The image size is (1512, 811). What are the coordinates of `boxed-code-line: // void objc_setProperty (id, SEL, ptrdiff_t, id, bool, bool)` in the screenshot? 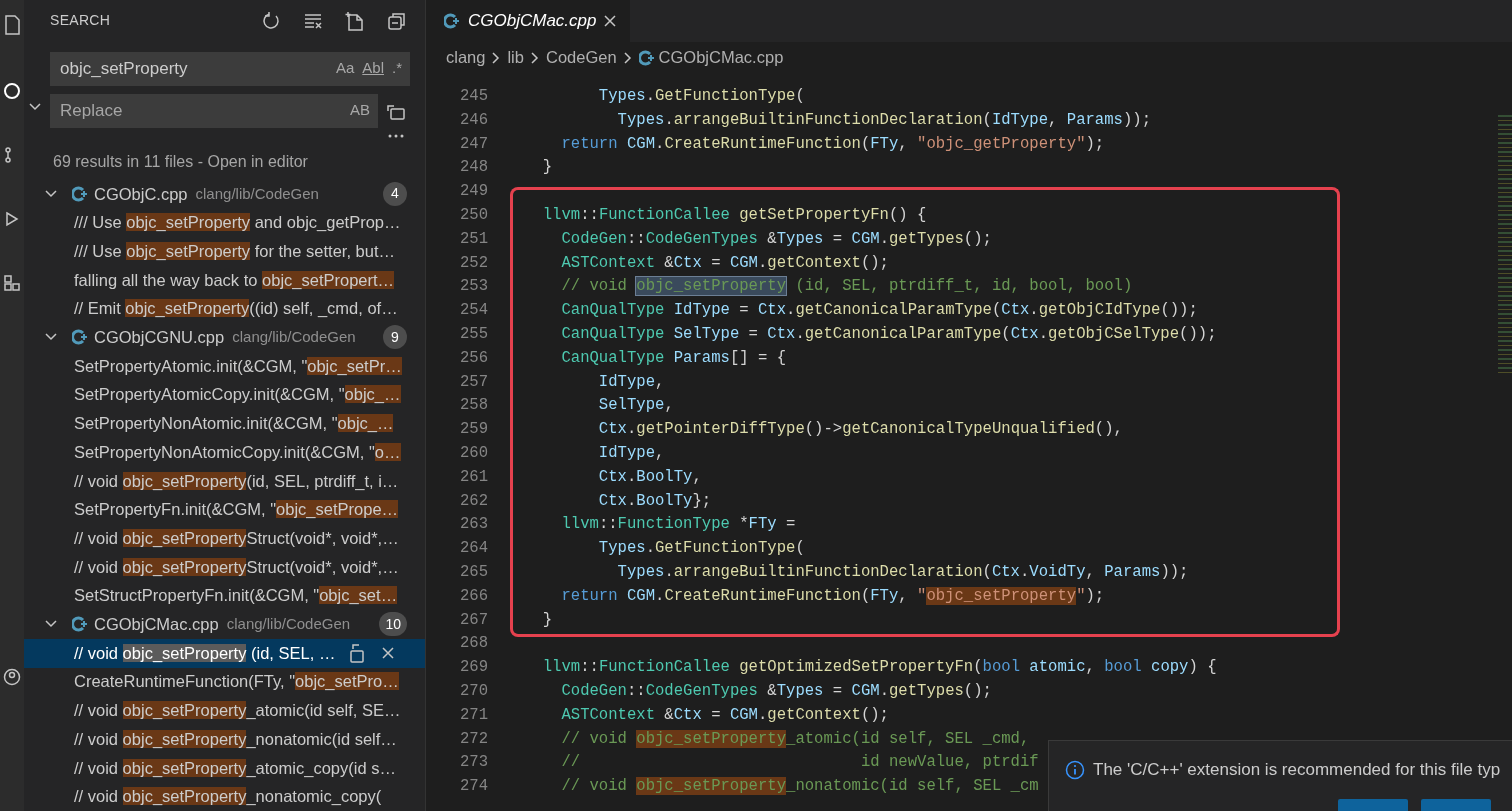 It's located at (925, 287).